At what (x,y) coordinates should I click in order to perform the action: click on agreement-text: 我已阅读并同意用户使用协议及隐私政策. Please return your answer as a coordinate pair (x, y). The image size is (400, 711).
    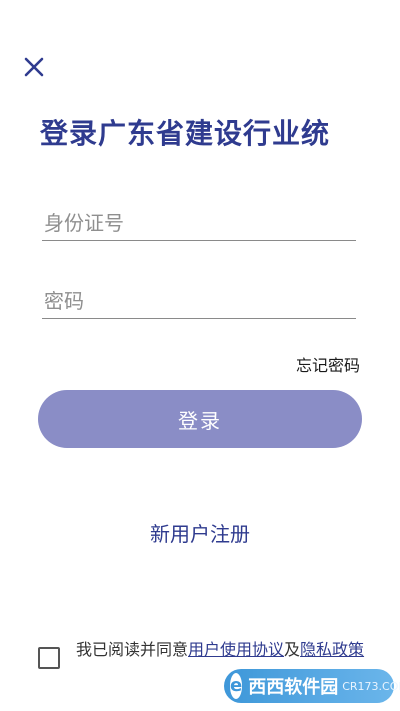
    Looking at the image, I should click on (221, 650).